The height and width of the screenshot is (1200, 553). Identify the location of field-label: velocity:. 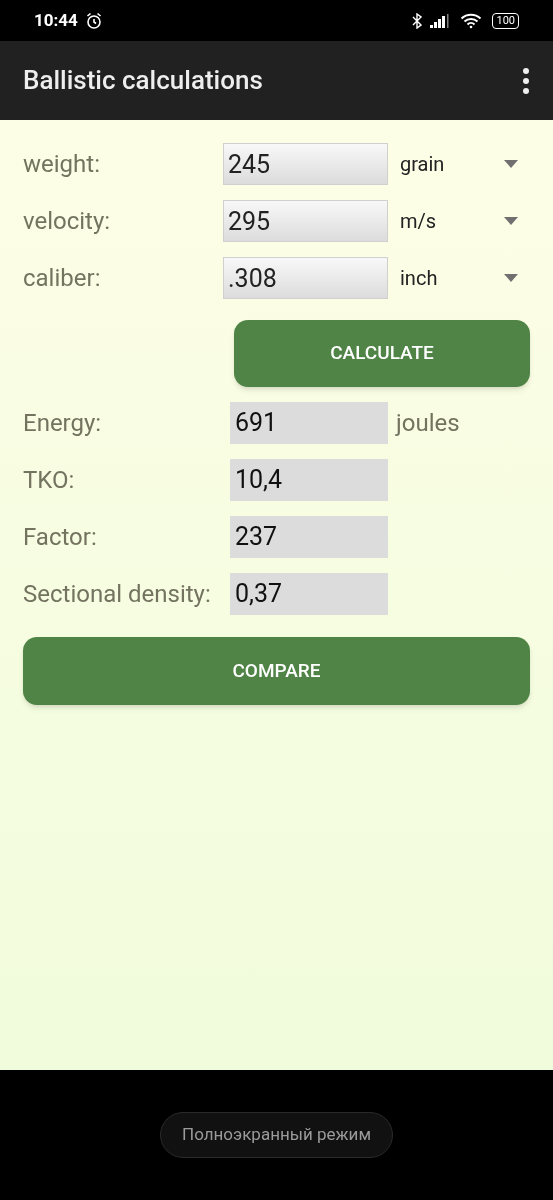
(67, 221).